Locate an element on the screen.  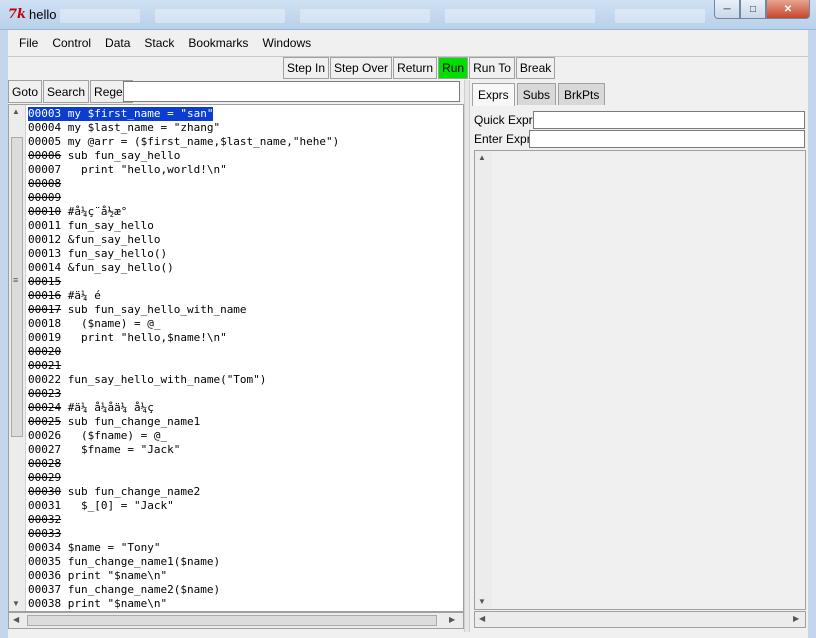
code-line: 00004 my $last_name = "zhang" is located at coordinates (245, 128).